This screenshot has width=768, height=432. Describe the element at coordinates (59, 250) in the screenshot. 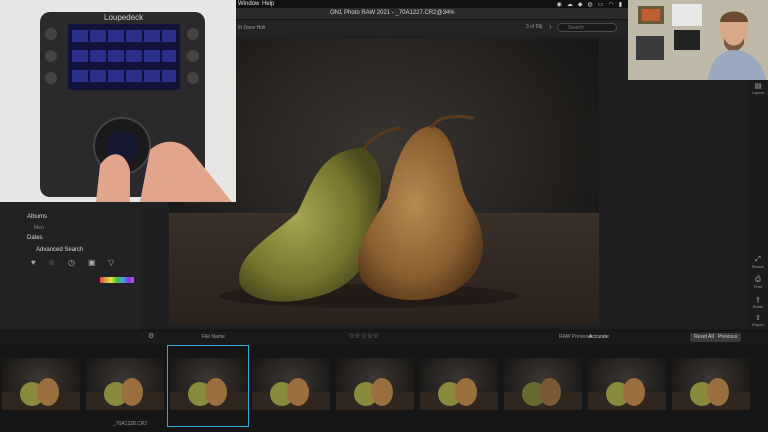

I see `advanced-search-heading: Advanced Search` at that location.